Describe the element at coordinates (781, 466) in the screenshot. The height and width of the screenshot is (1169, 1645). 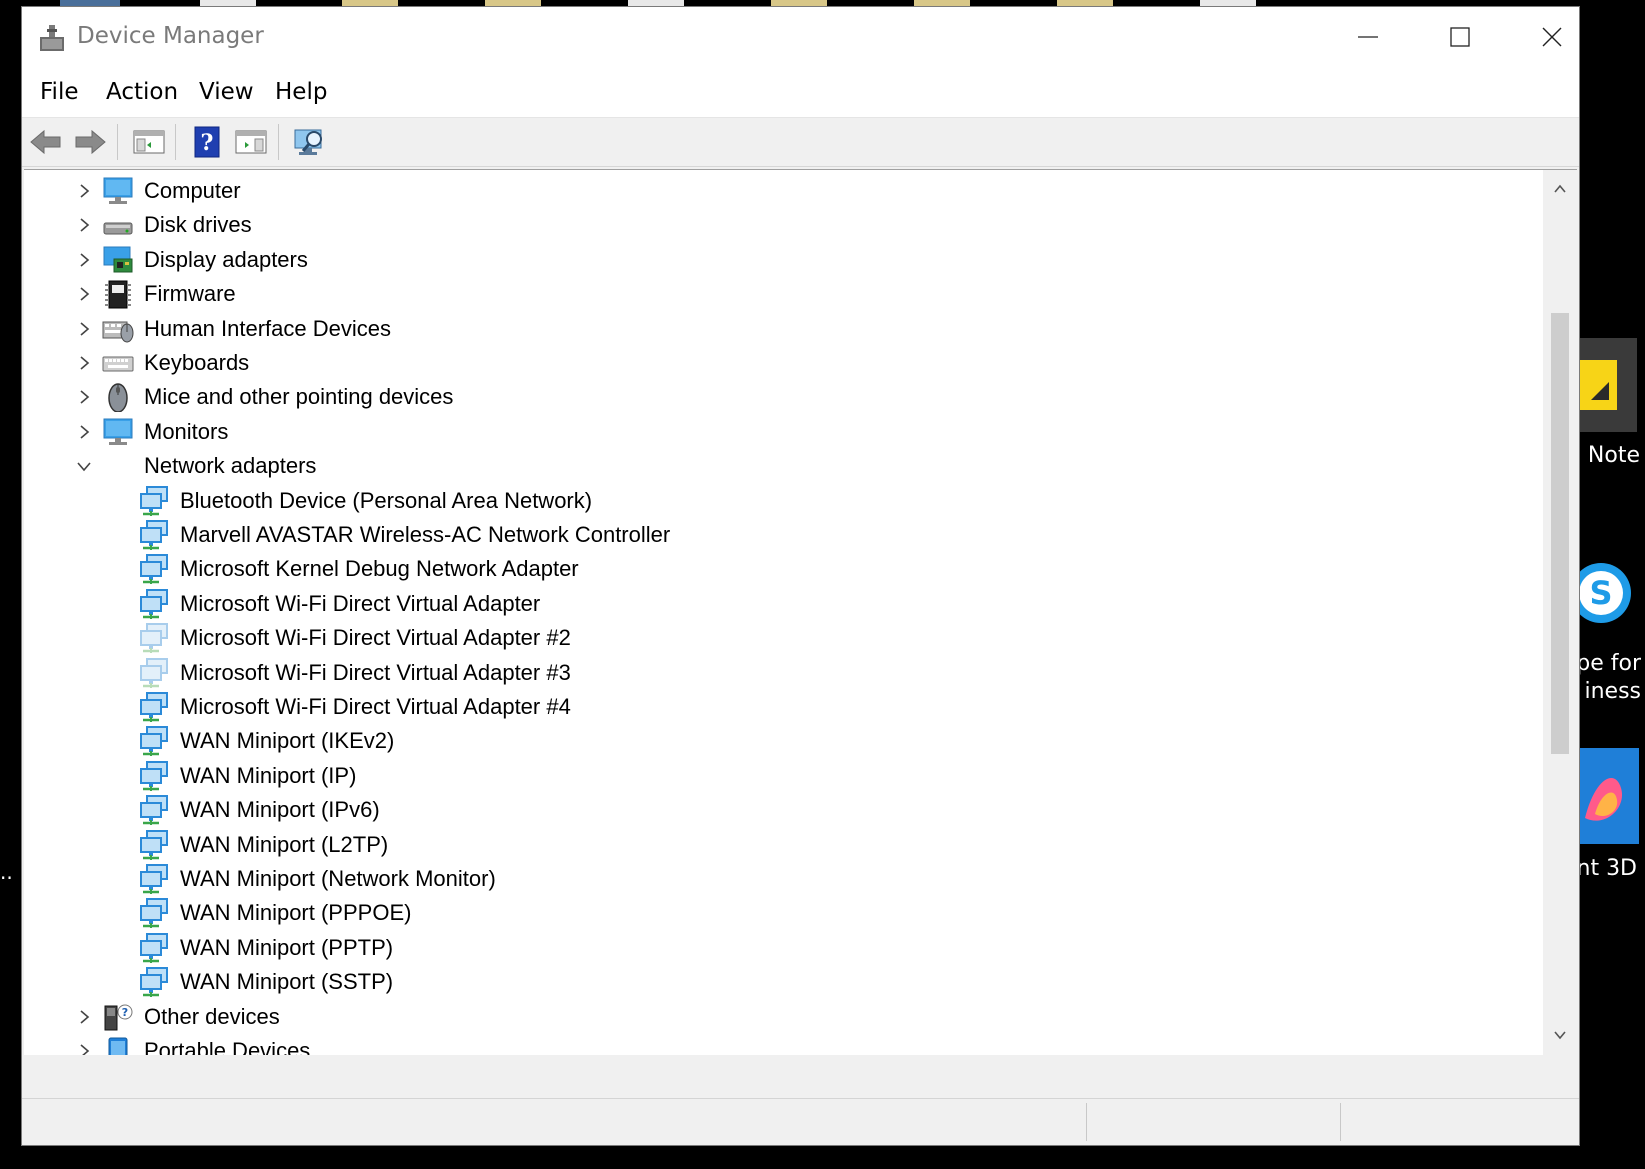
I see `tree-category-row: Network adapters` at that location.